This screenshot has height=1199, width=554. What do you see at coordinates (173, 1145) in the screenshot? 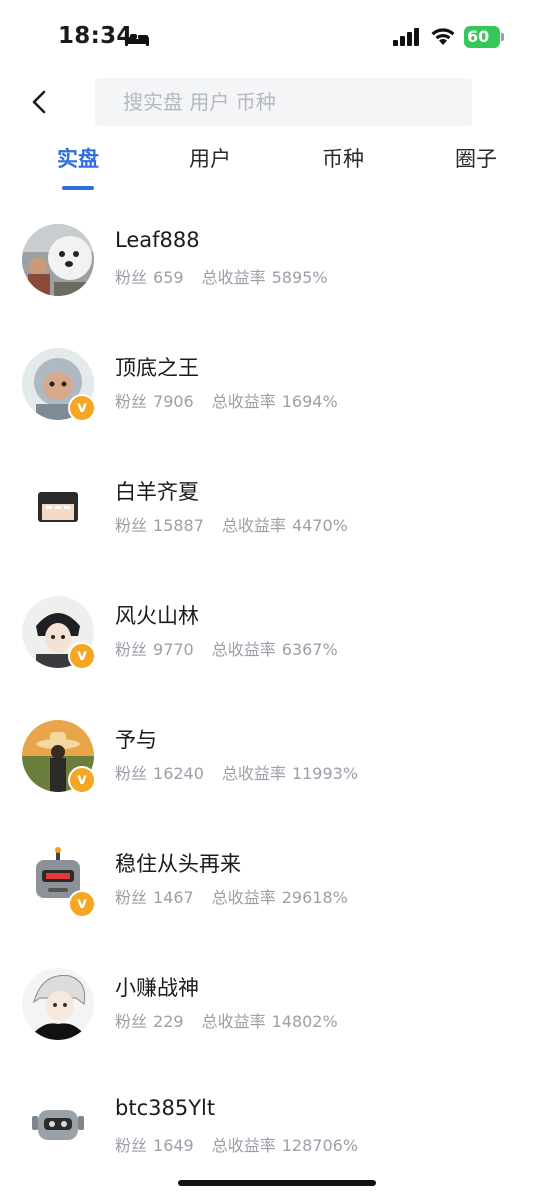
I see `fans-count: 1649` at bounding box center [173, 1145].